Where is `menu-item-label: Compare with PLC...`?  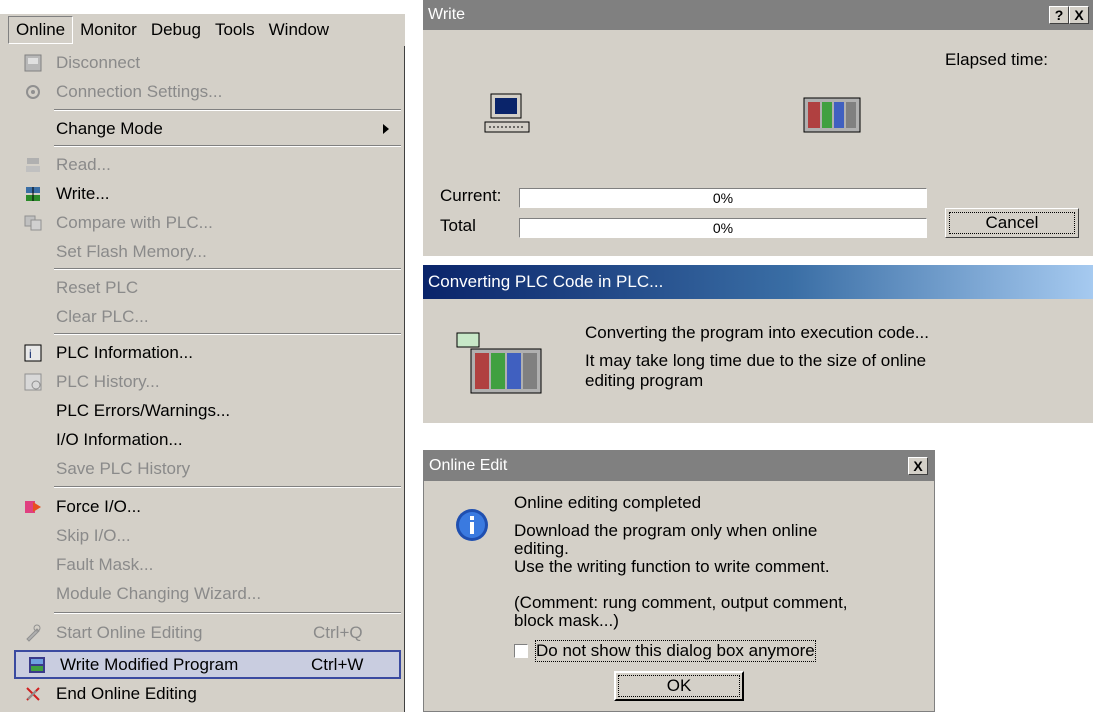 menu-item-label: Compare with PLC... is located at coordinates (134, 222).